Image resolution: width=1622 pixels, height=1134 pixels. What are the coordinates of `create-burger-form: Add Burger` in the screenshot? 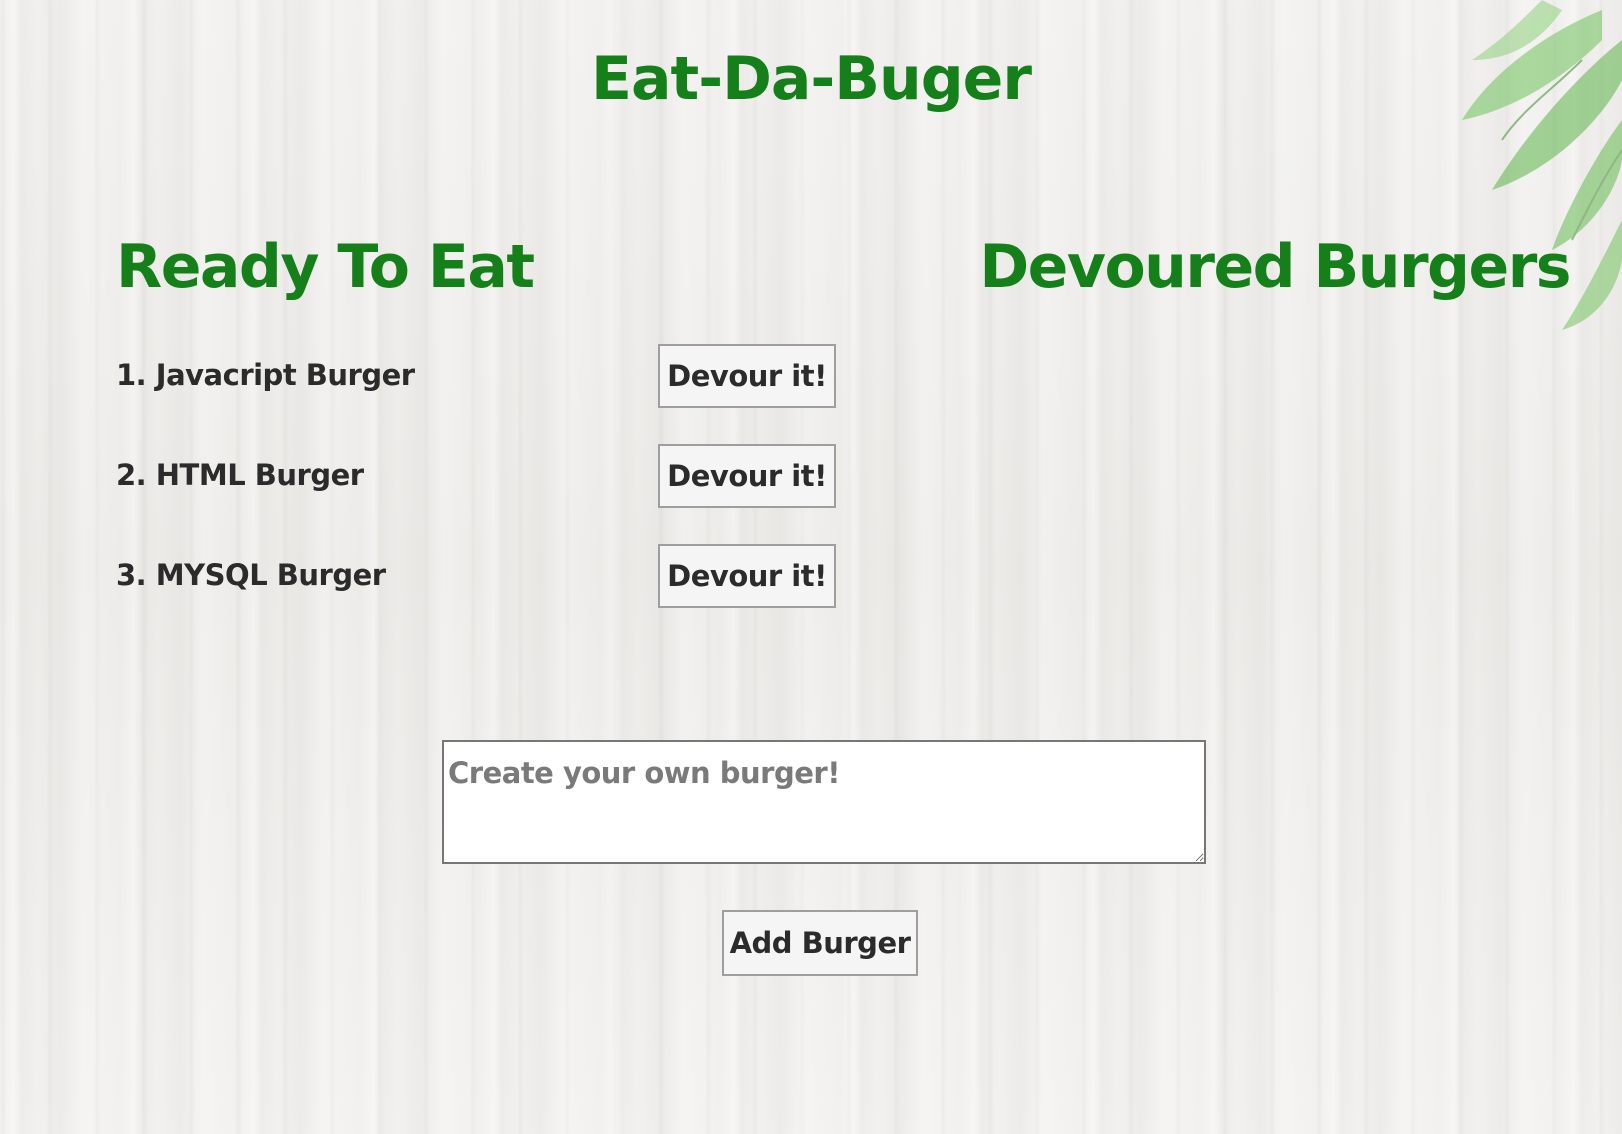 It's located at (824, 858).